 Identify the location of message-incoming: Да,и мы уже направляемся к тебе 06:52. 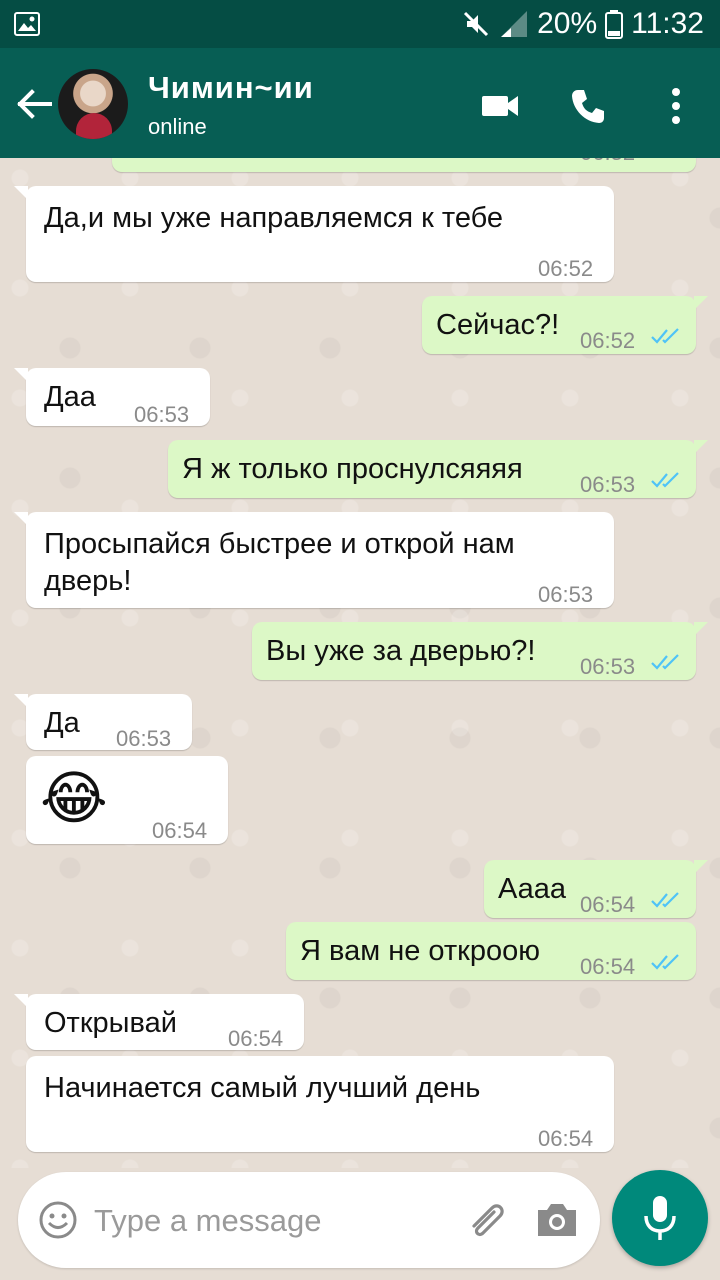
(314, 234).